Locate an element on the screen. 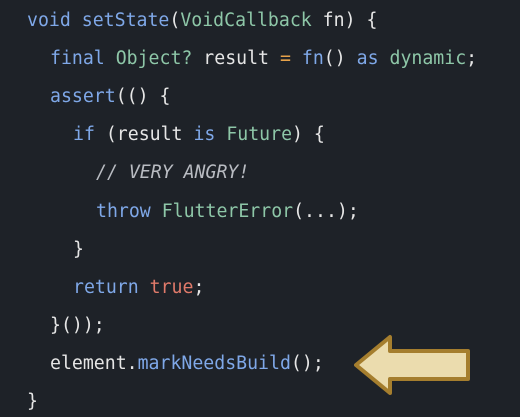 The image size is (520, 417). code-line-11: } is located at coordinates (32, 402).